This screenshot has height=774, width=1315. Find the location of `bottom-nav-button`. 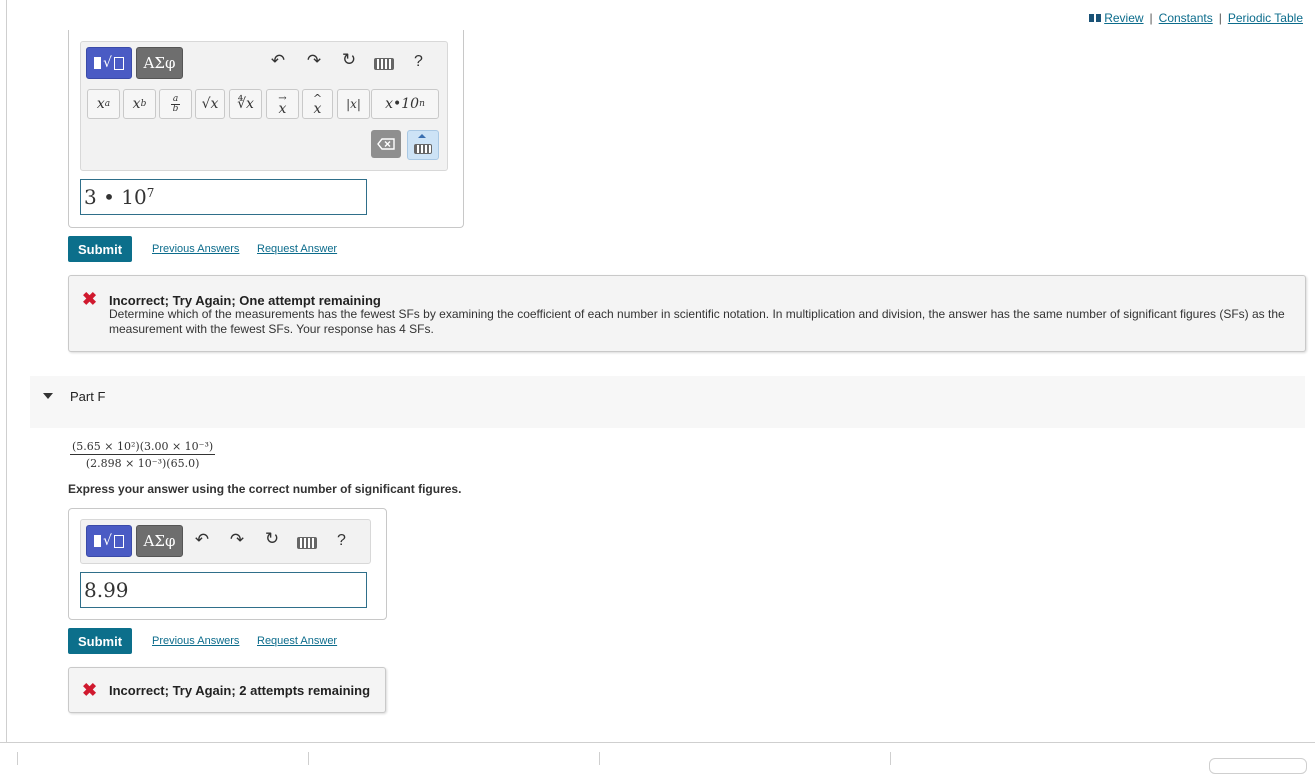

bottom-nav-button is located at coordinates (1258, 766).